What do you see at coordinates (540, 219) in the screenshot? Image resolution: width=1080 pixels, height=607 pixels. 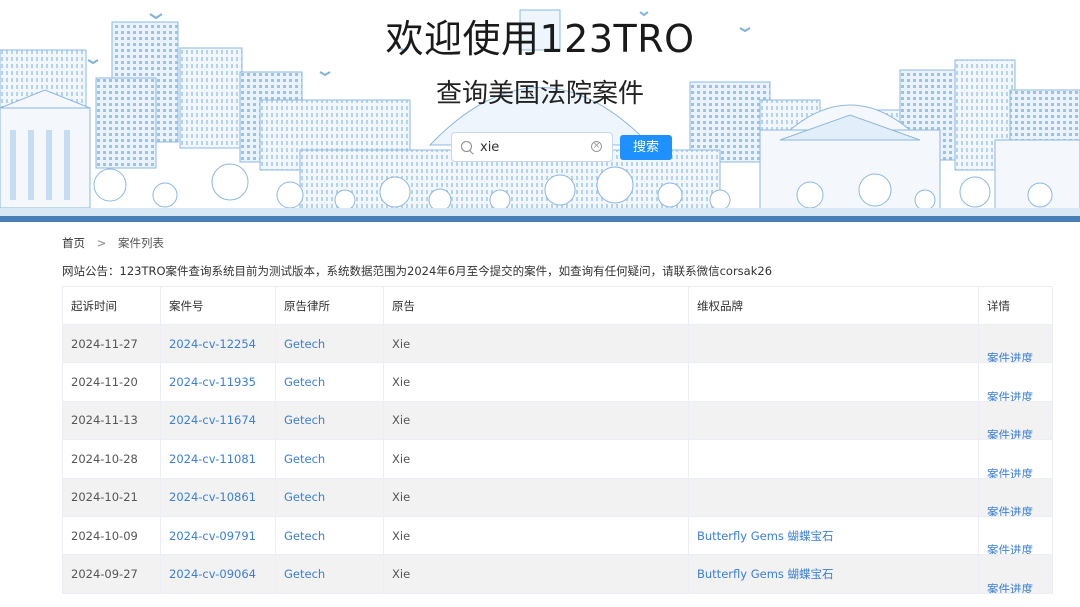 I see `banner-divider` at bounding box center [540, 219].